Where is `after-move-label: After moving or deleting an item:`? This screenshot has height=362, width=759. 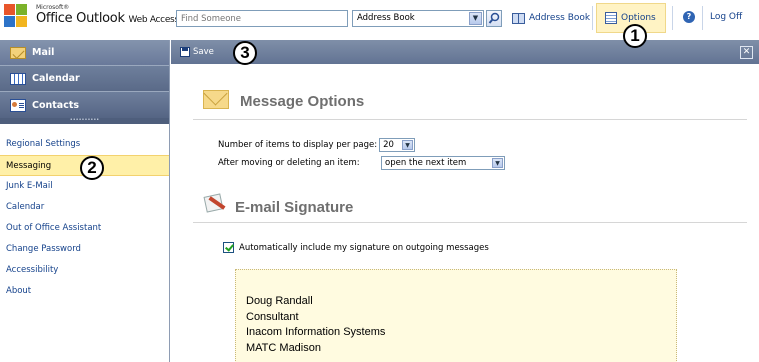 after-move-label: After moving or deleting an item: is located at coordinates (289, 163).